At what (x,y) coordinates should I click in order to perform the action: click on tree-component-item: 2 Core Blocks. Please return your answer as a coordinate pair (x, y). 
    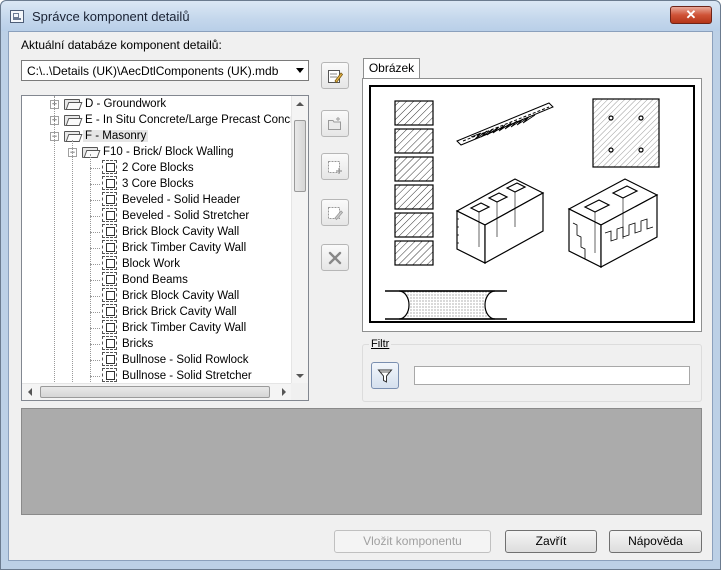
    Looking at the image, I should click on (149, 168).